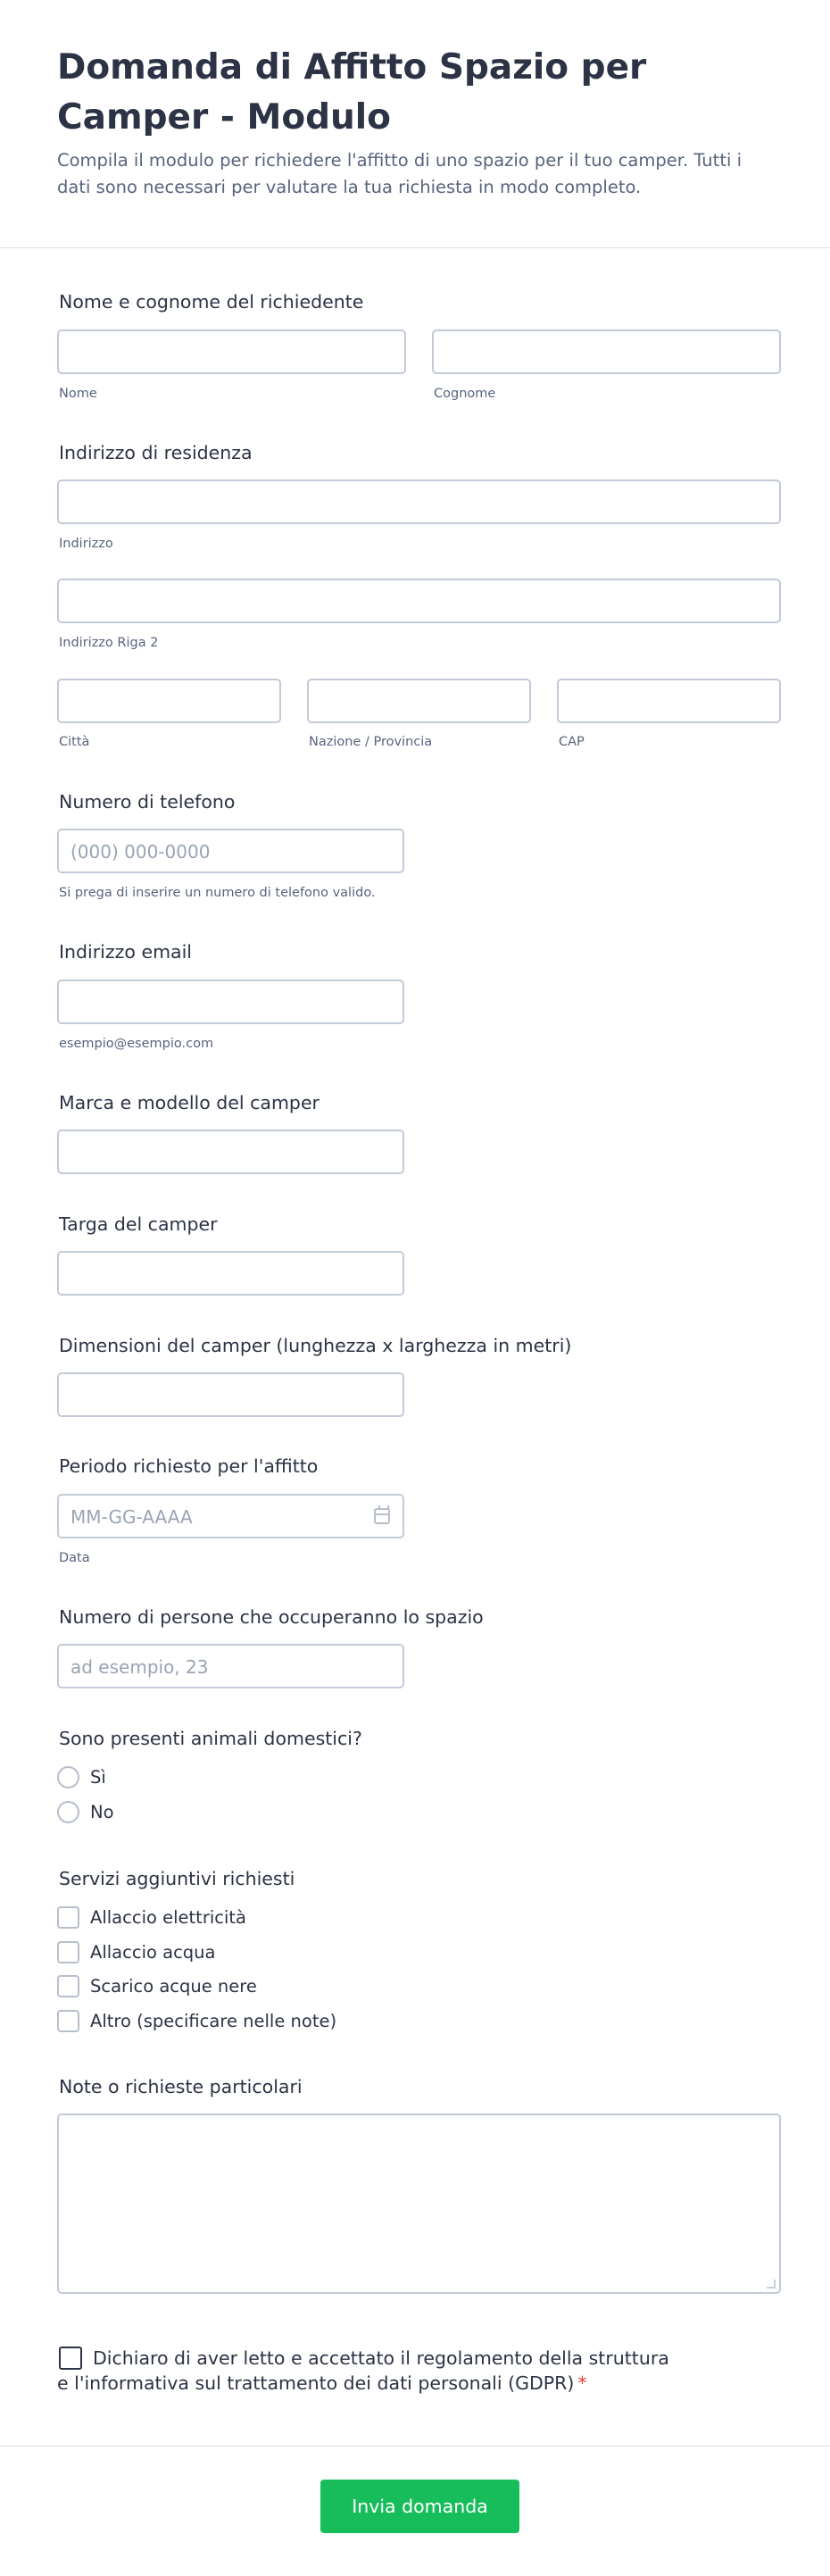 This screenshot has width=830, height=2576. What do you see at coordinates (168, 1917) in the screenshot?
I see `service-option-label: Allaccio elettricità` at bounding box center [168, 1917].